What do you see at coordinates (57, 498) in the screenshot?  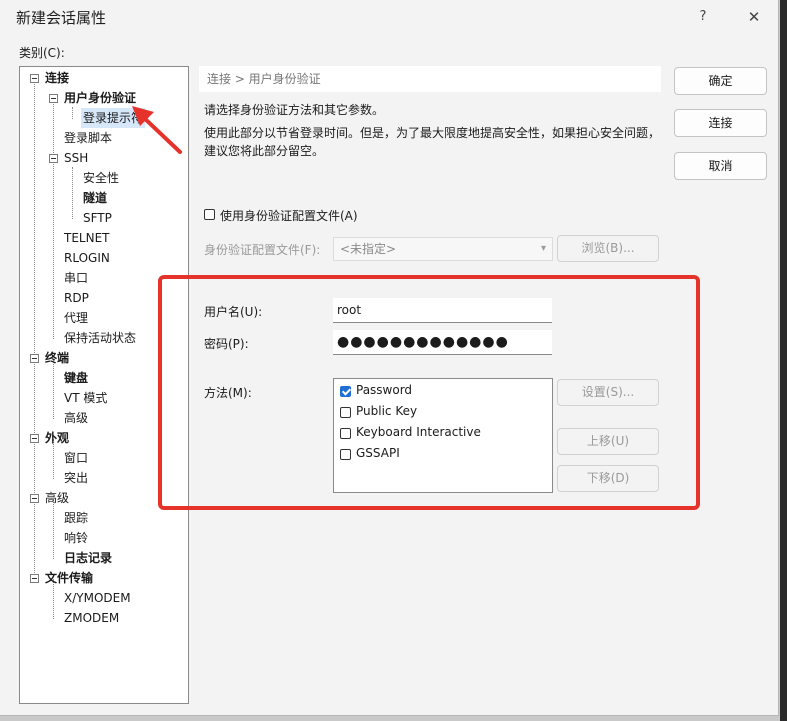 I see `tree-item-advanced: 高级` at bounding box center [57, 498].